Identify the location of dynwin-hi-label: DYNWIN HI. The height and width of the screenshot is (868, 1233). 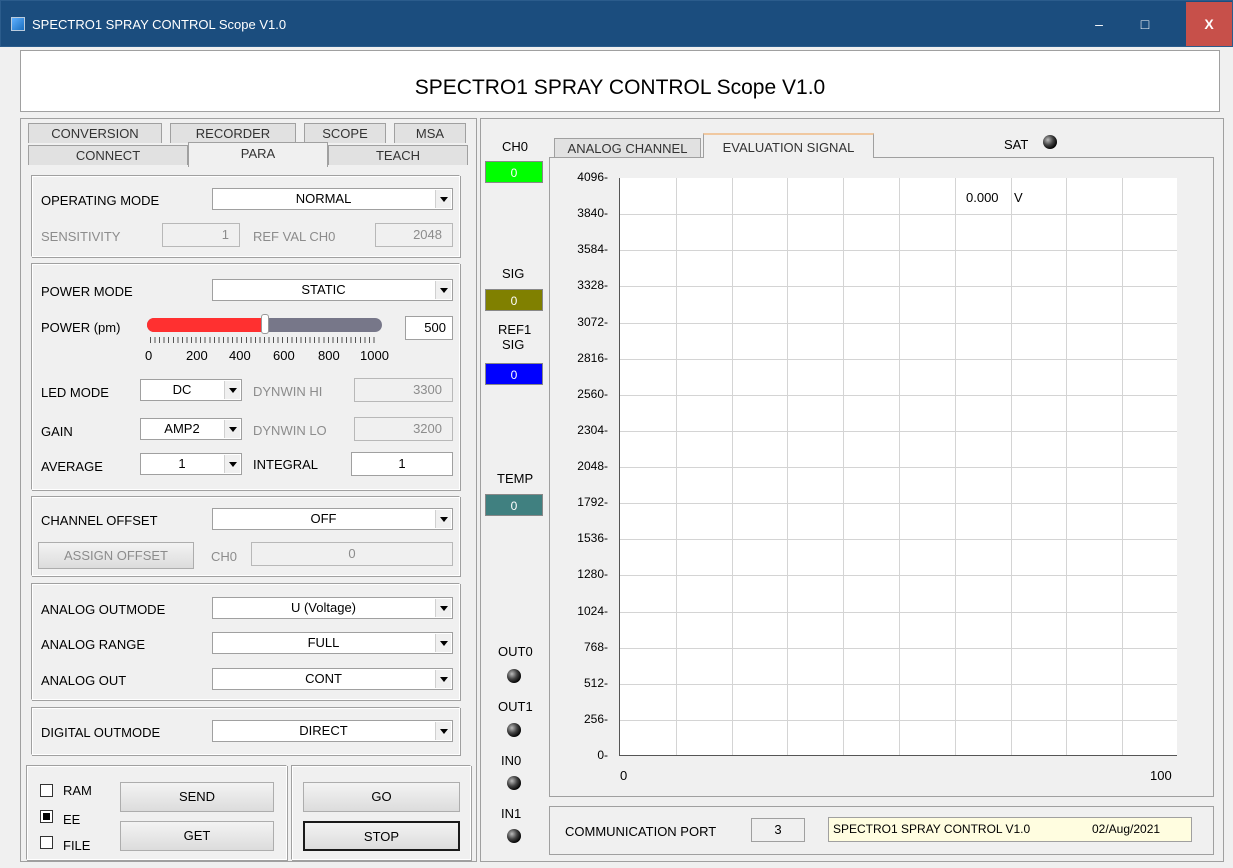
(288, 391).